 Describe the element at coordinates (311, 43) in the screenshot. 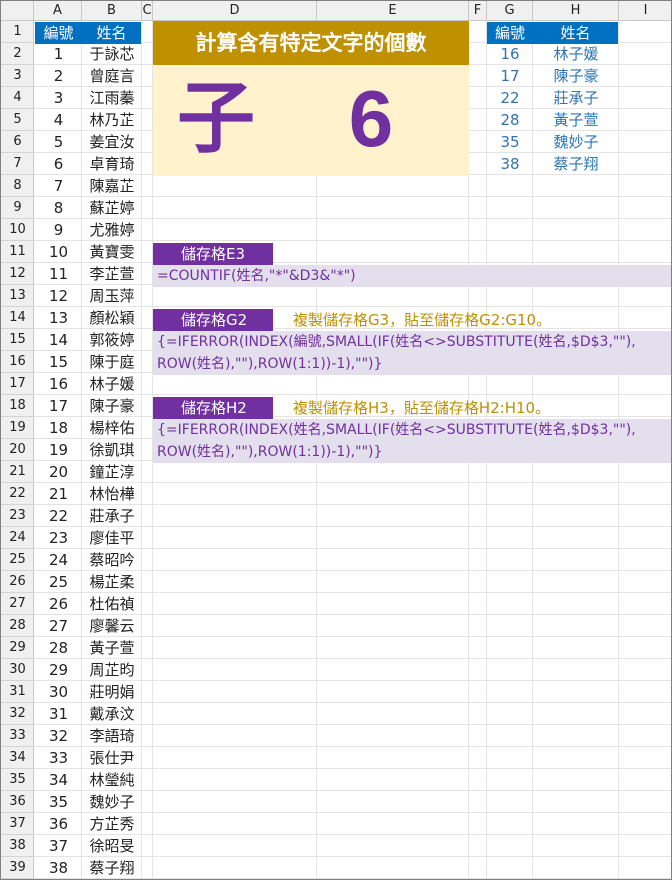

I see `panel-title: 計算含有特定文字的個數` at that location.